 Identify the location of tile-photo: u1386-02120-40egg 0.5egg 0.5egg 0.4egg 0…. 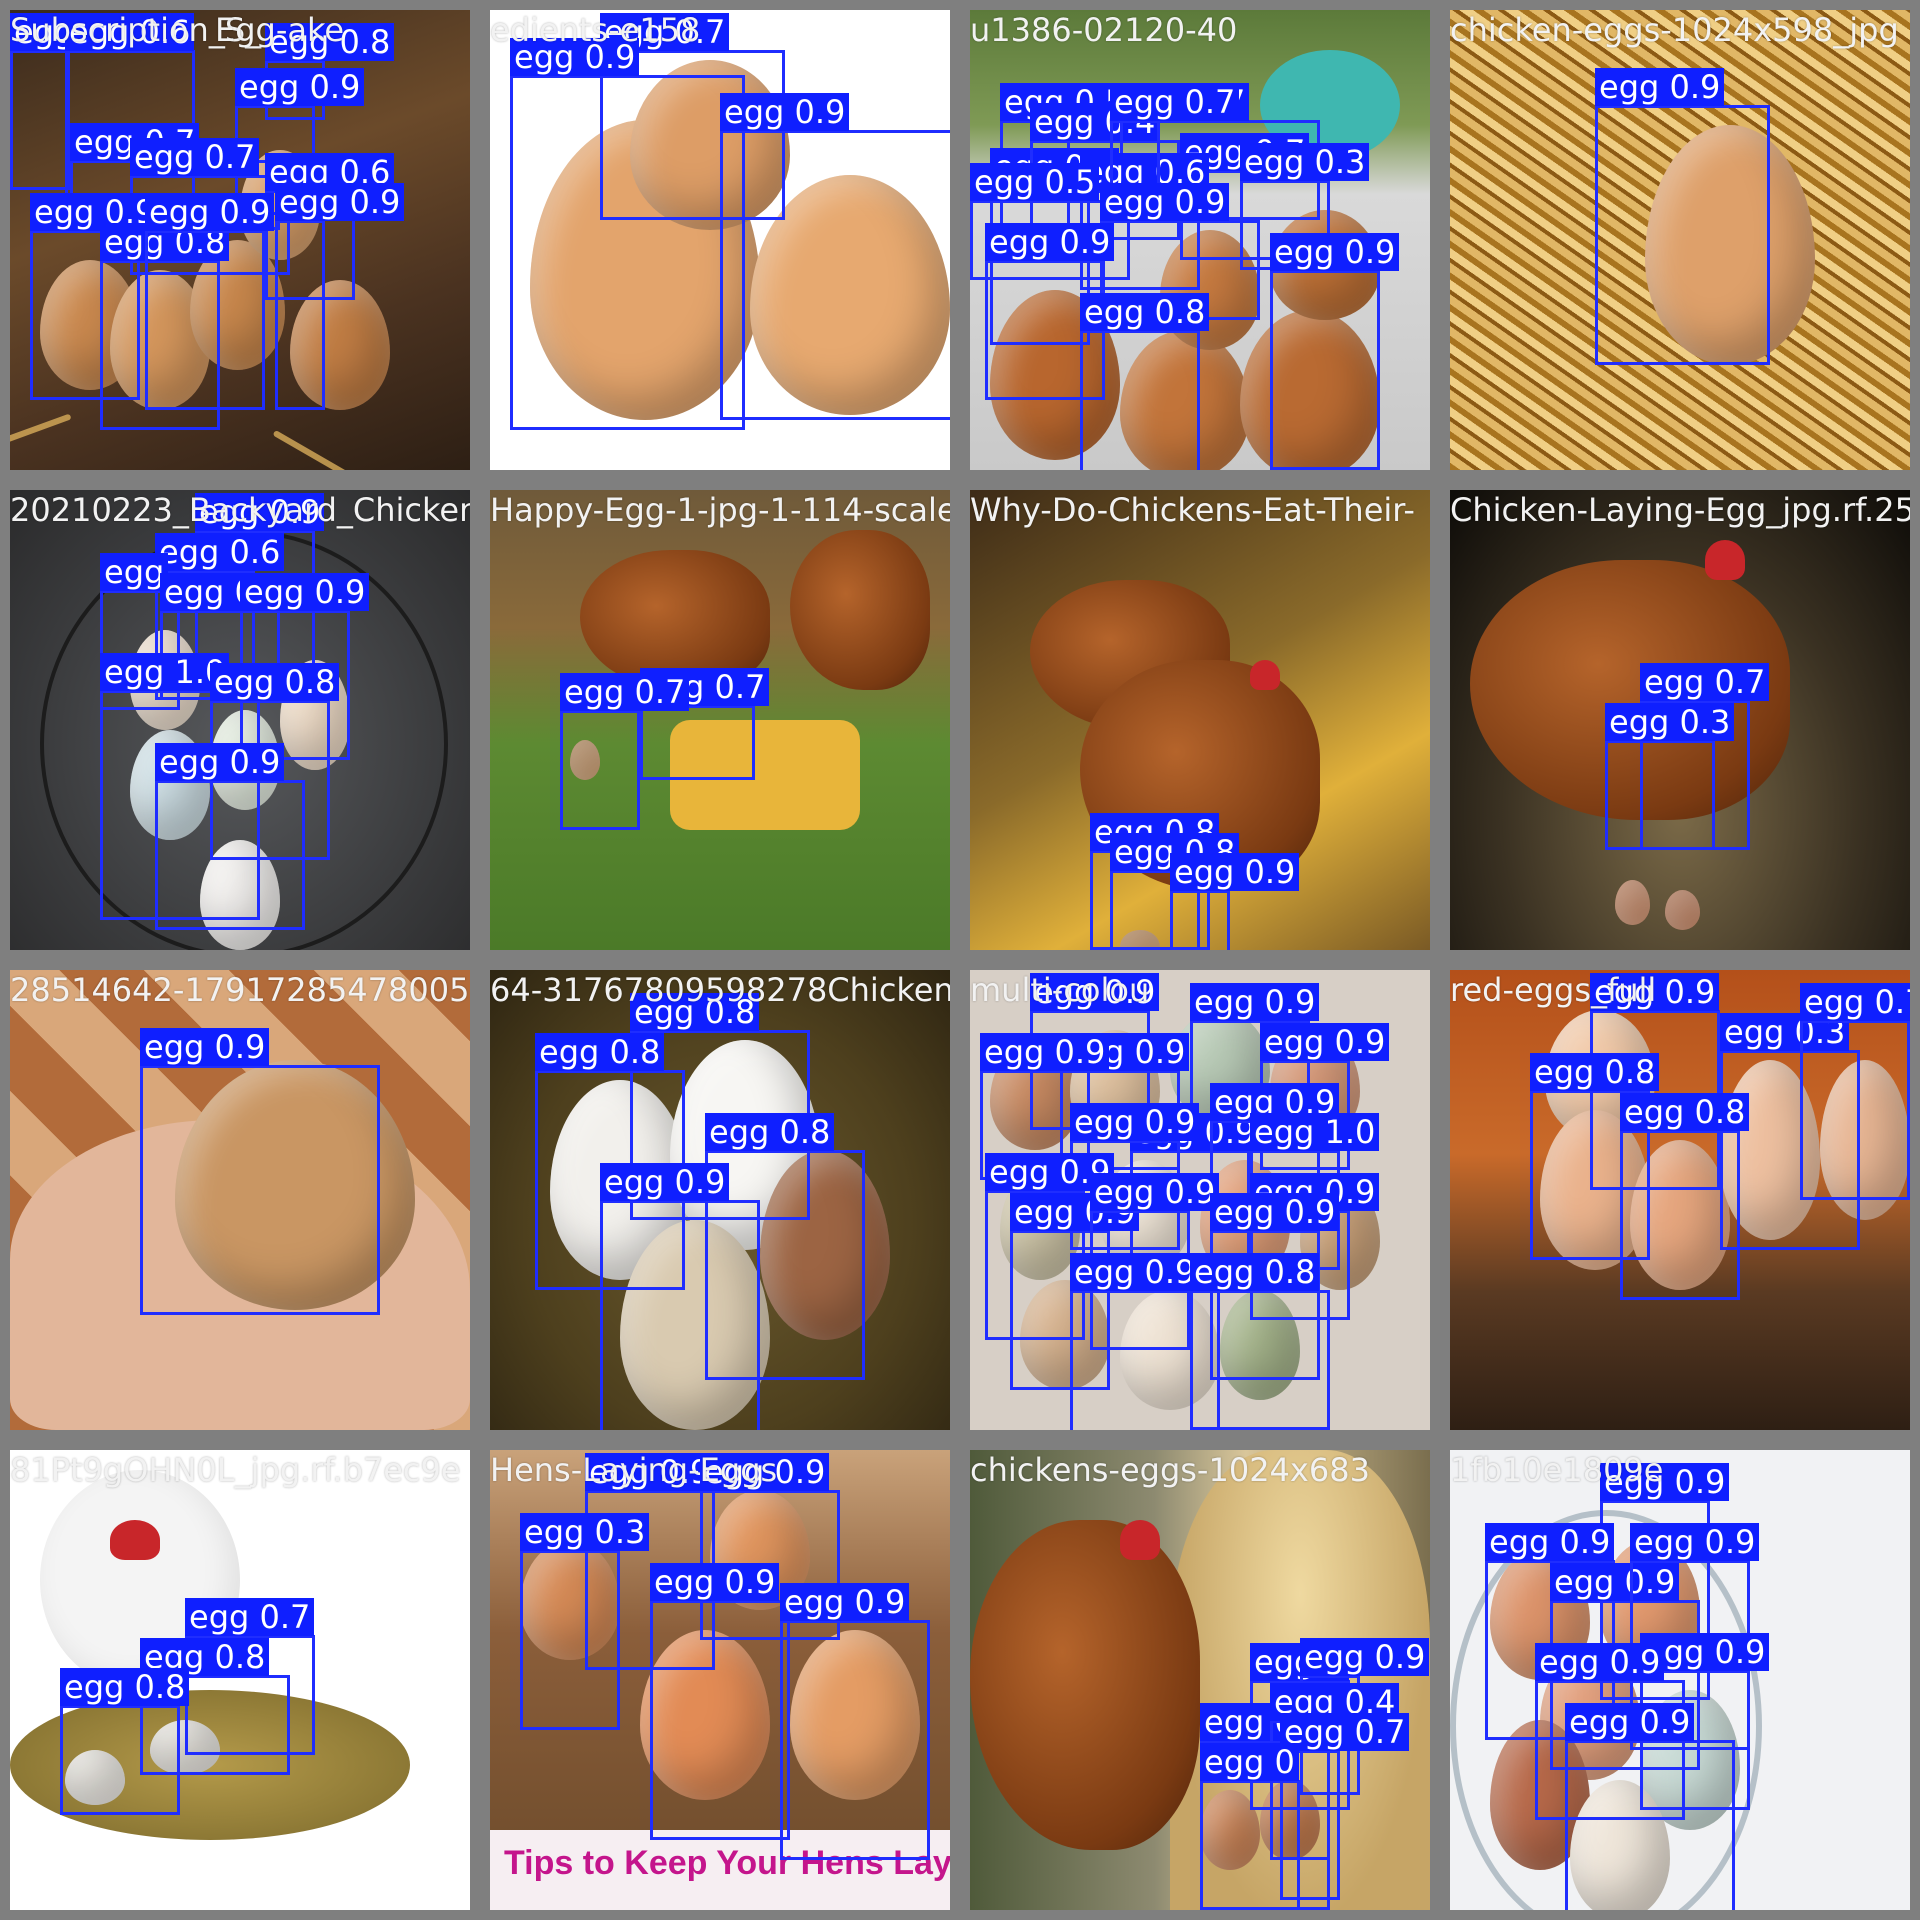
(1200, 240).